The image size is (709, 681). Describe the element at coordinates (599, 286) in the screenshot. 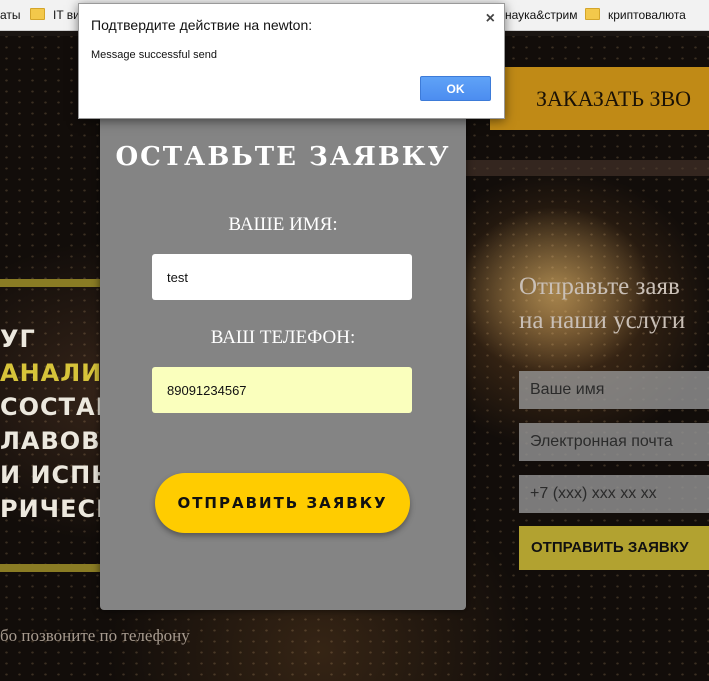

I see `side-heading-line: Отправьте заяв` at that location.